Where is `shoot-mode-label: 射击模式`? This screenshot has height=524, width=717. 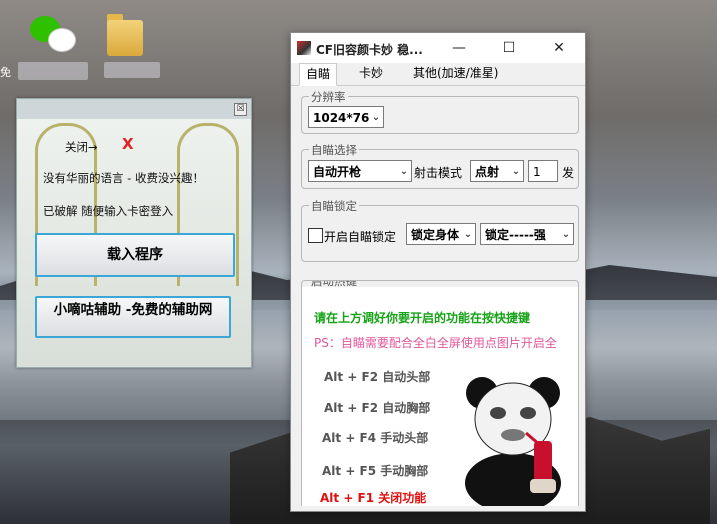
shoot-mode-label: 射击模式 is located at coordinates (438, 173).